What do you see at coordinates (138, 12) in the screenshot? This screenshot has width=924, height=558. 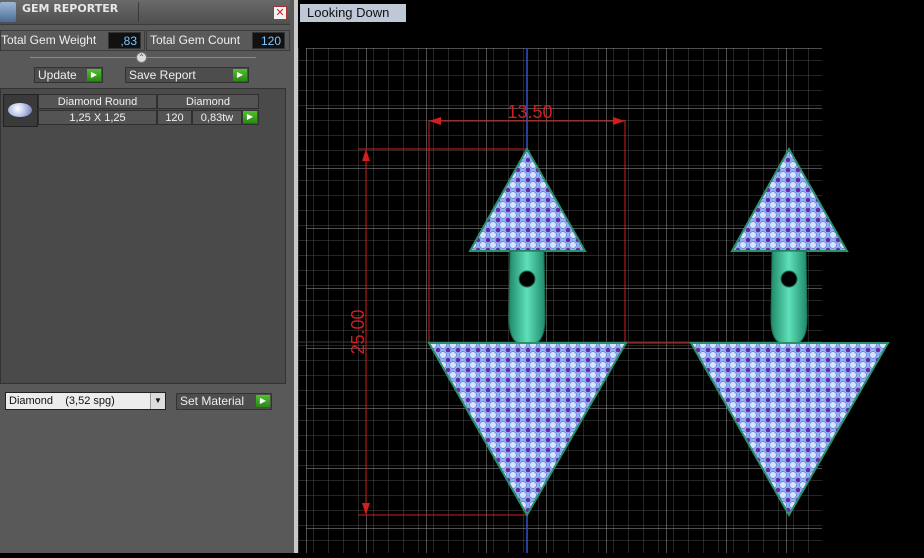 I see `title-divider` at bounding box center [138, 12].